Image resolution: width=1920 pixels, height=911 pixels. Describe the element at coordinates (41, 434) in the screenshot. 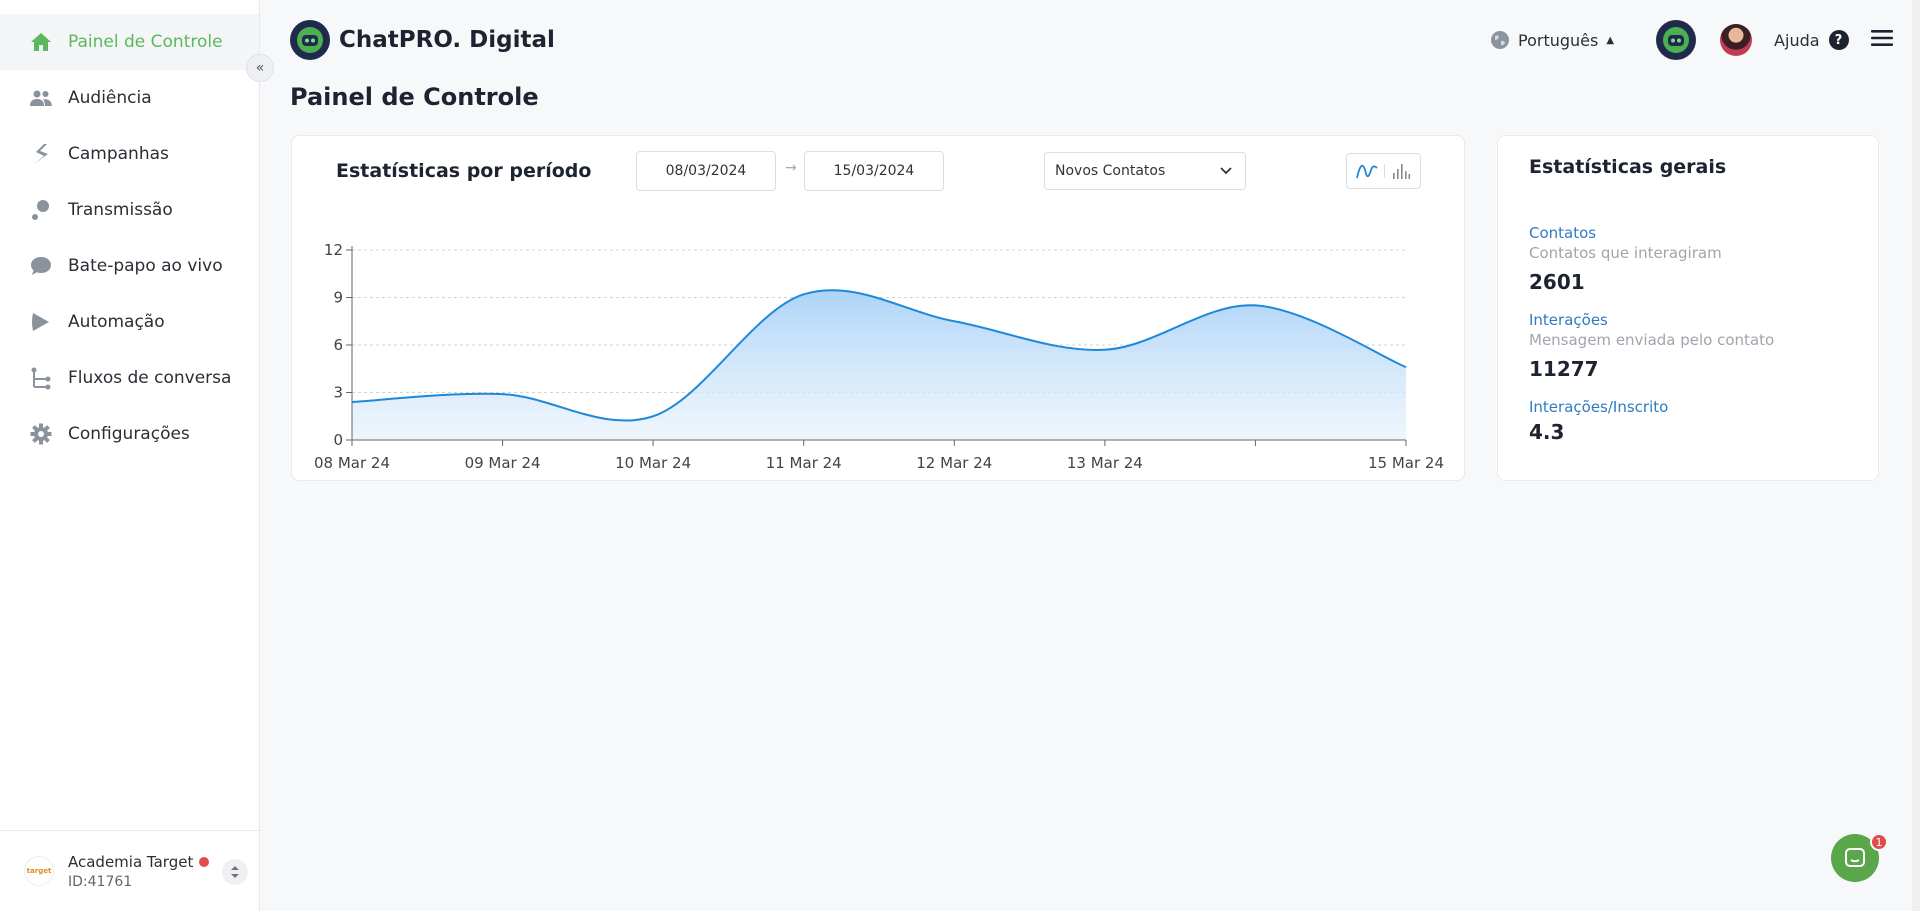

I see `gear-icon` at that location.